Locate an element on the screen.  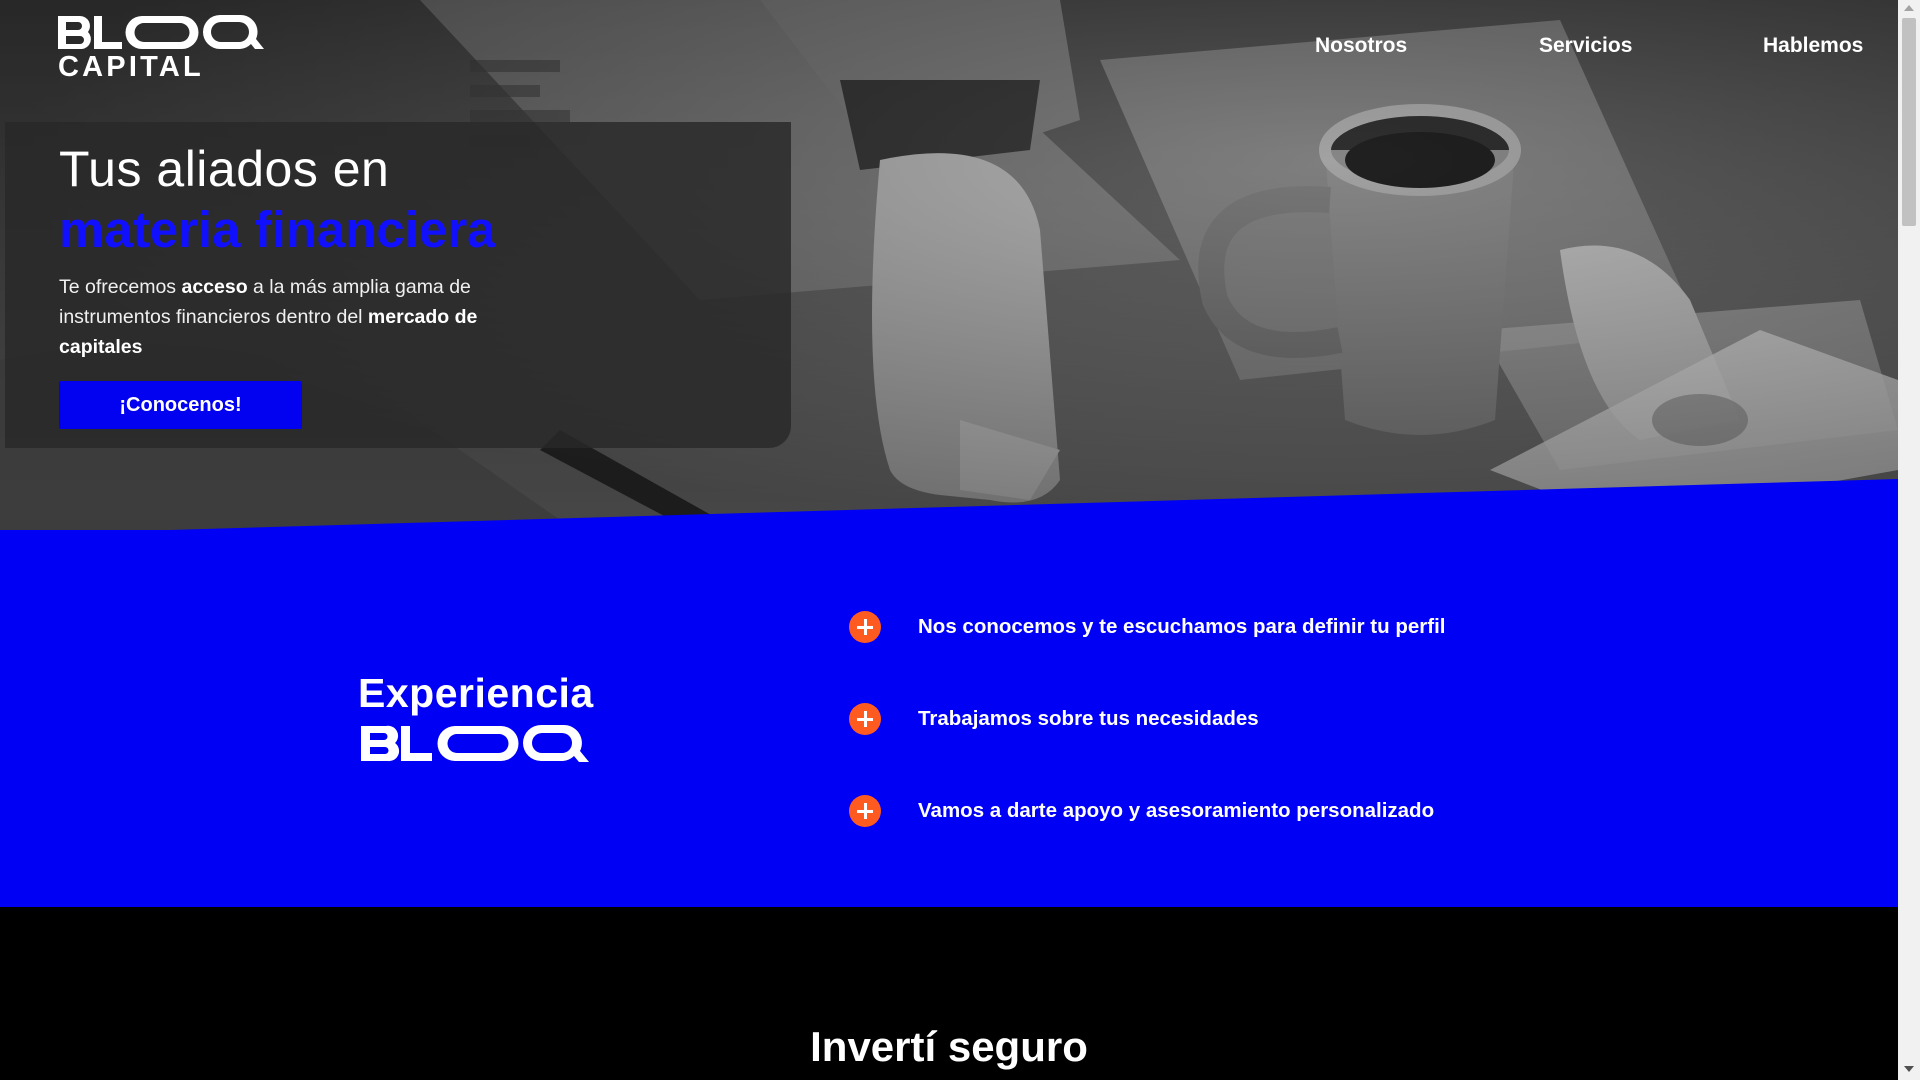
bloq-logo is located at coordinates (475, 743).